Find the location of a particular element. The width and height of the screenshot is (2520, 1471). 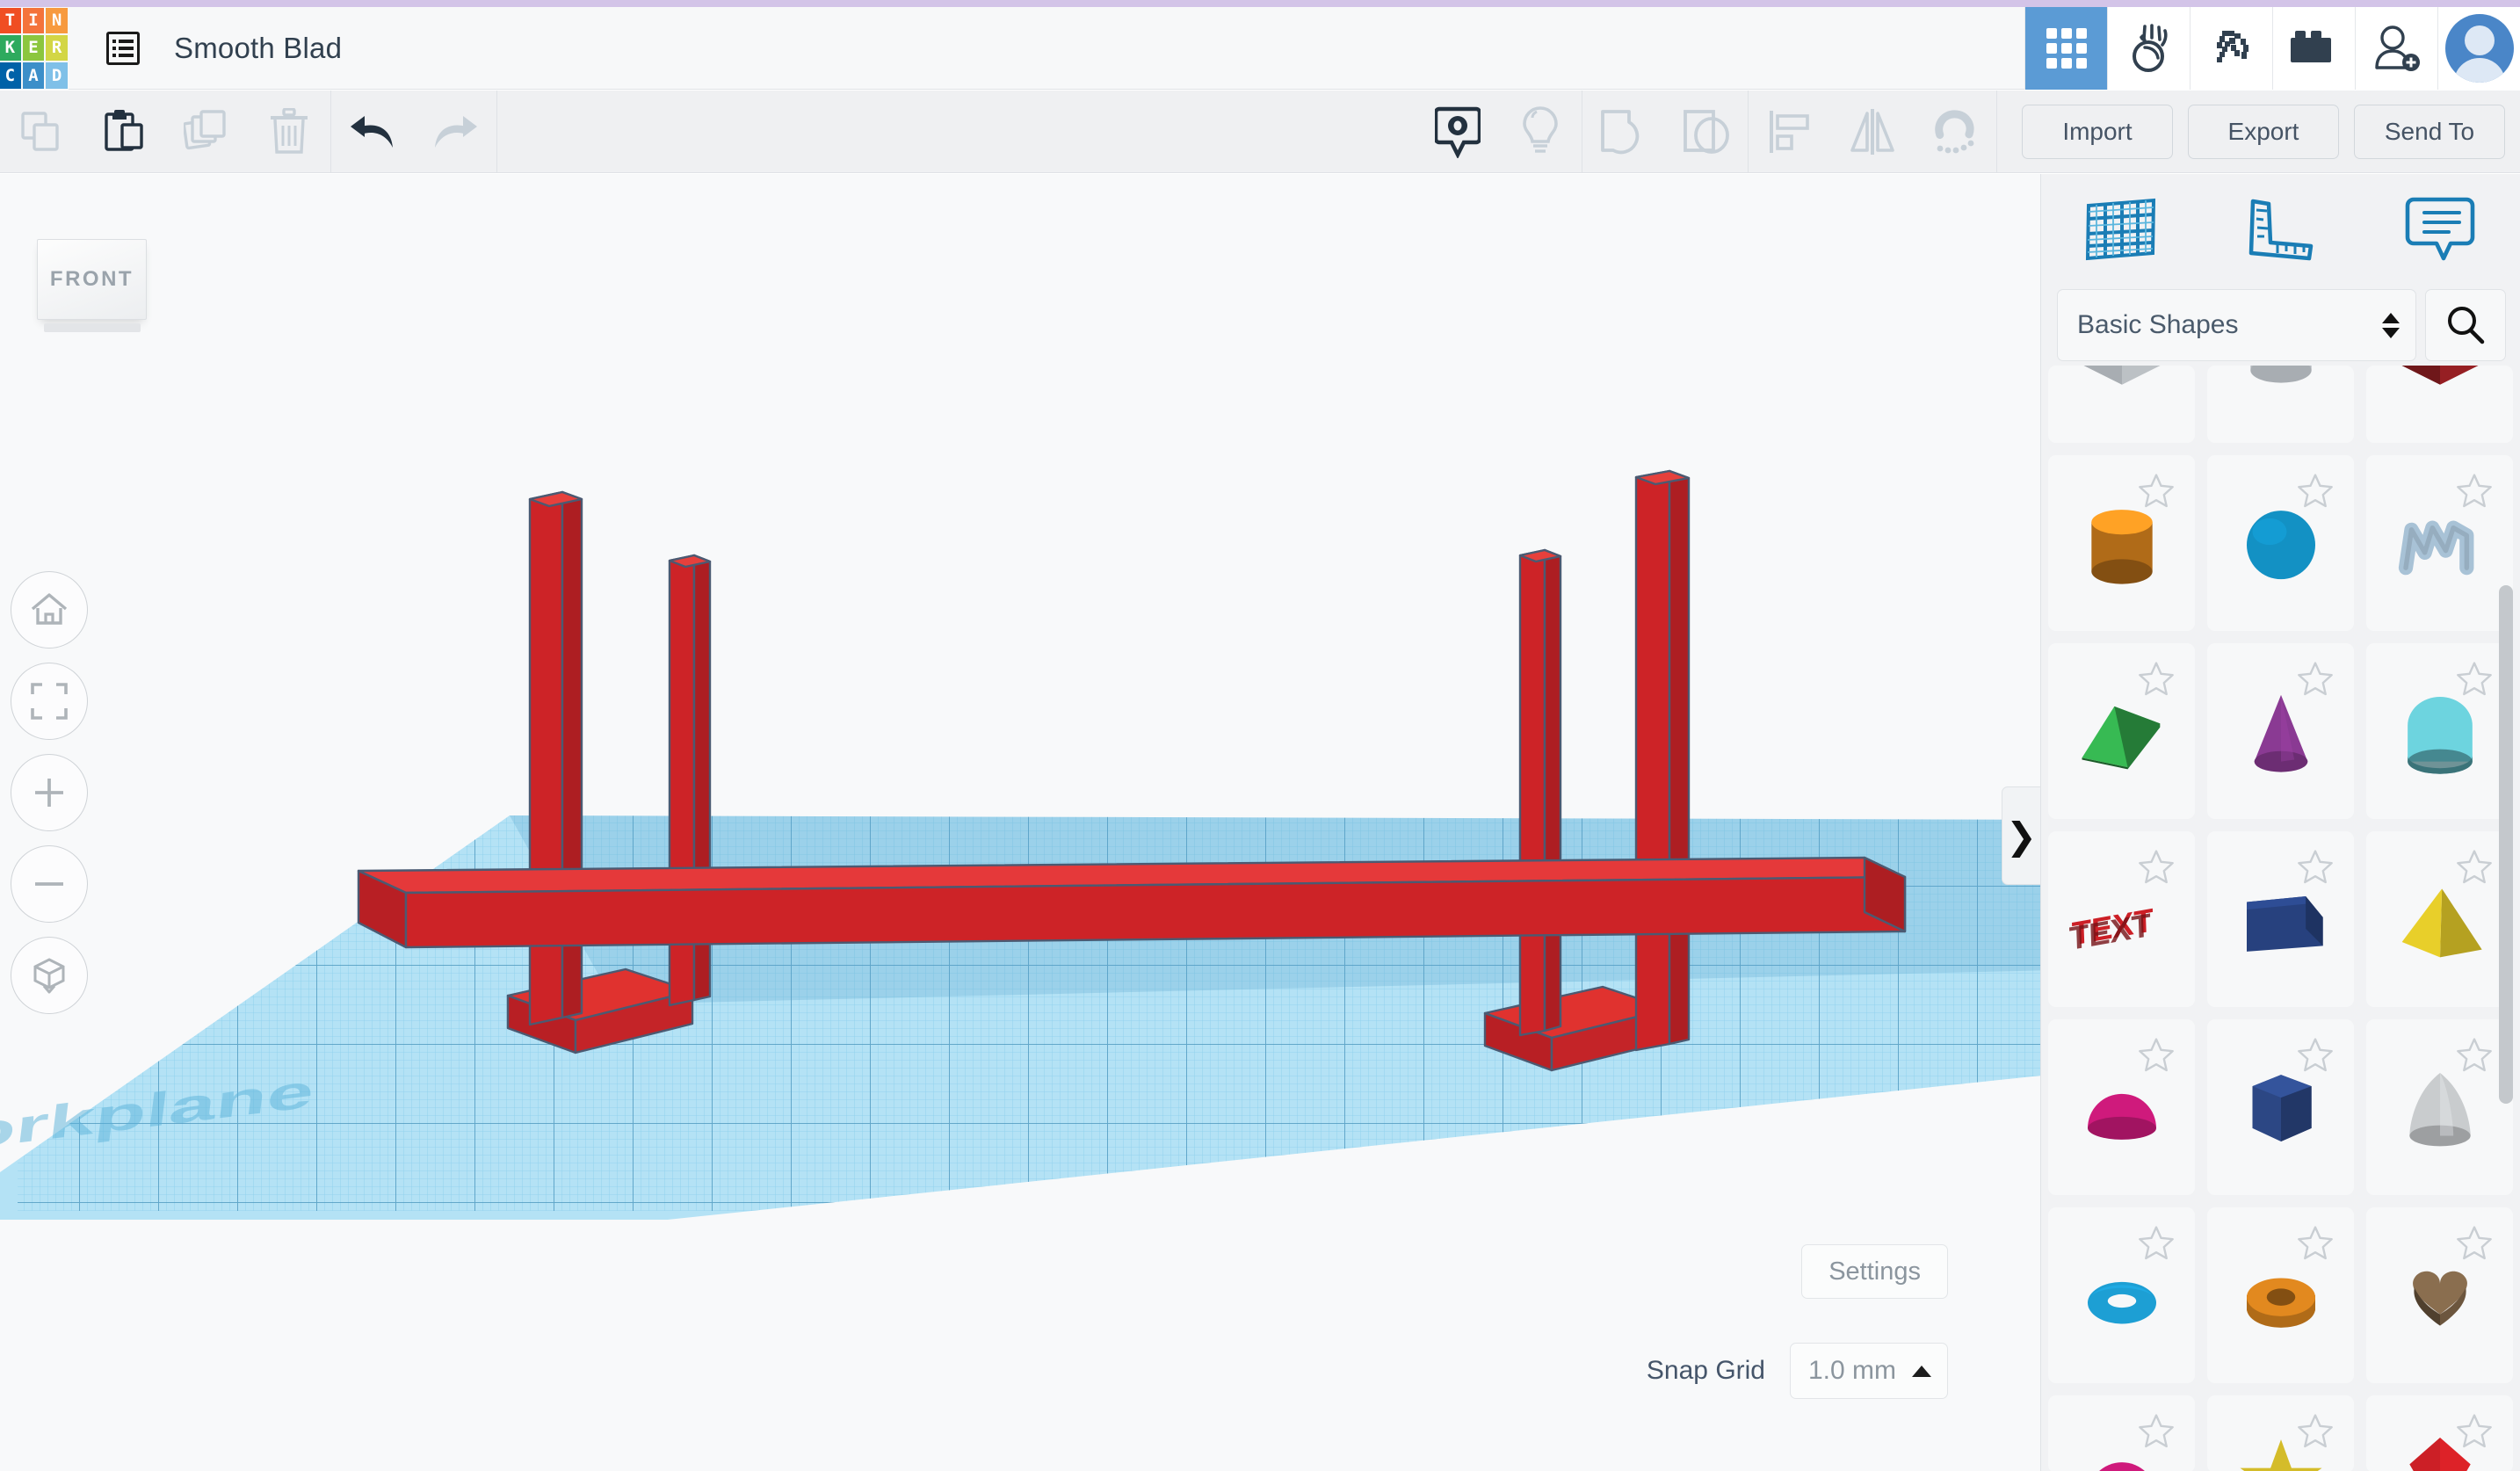

tinkercad-logo: T I N K E R C A D is located at coordinates (34, 48).